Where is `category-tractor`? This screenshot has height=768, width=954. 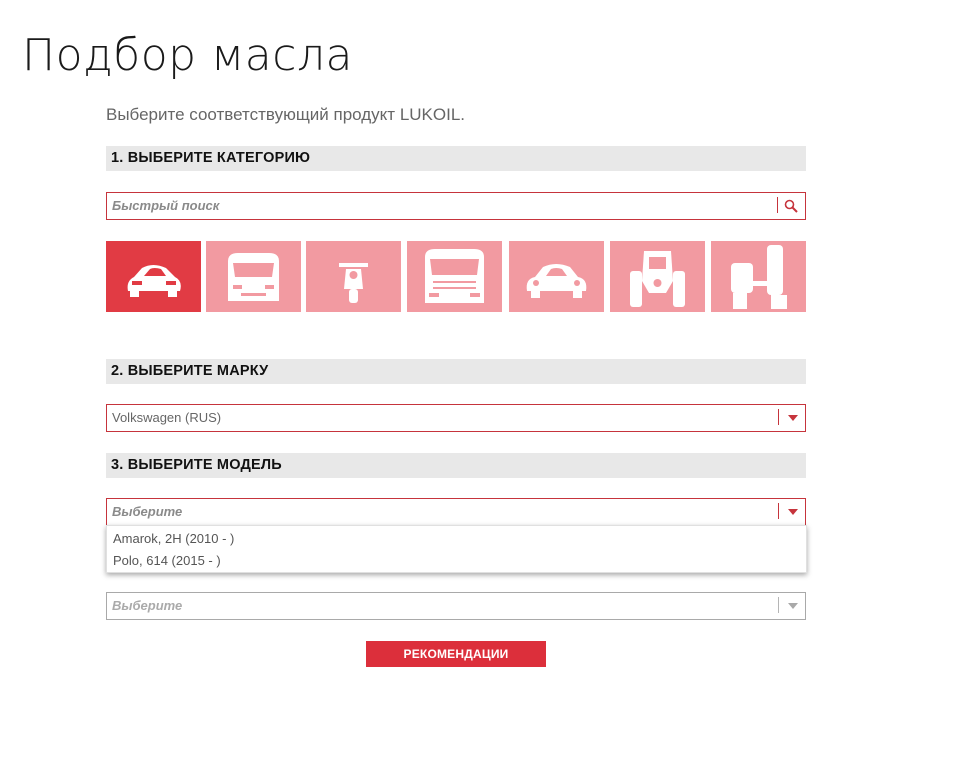 category-tractor is located at coordinates (657, 276).